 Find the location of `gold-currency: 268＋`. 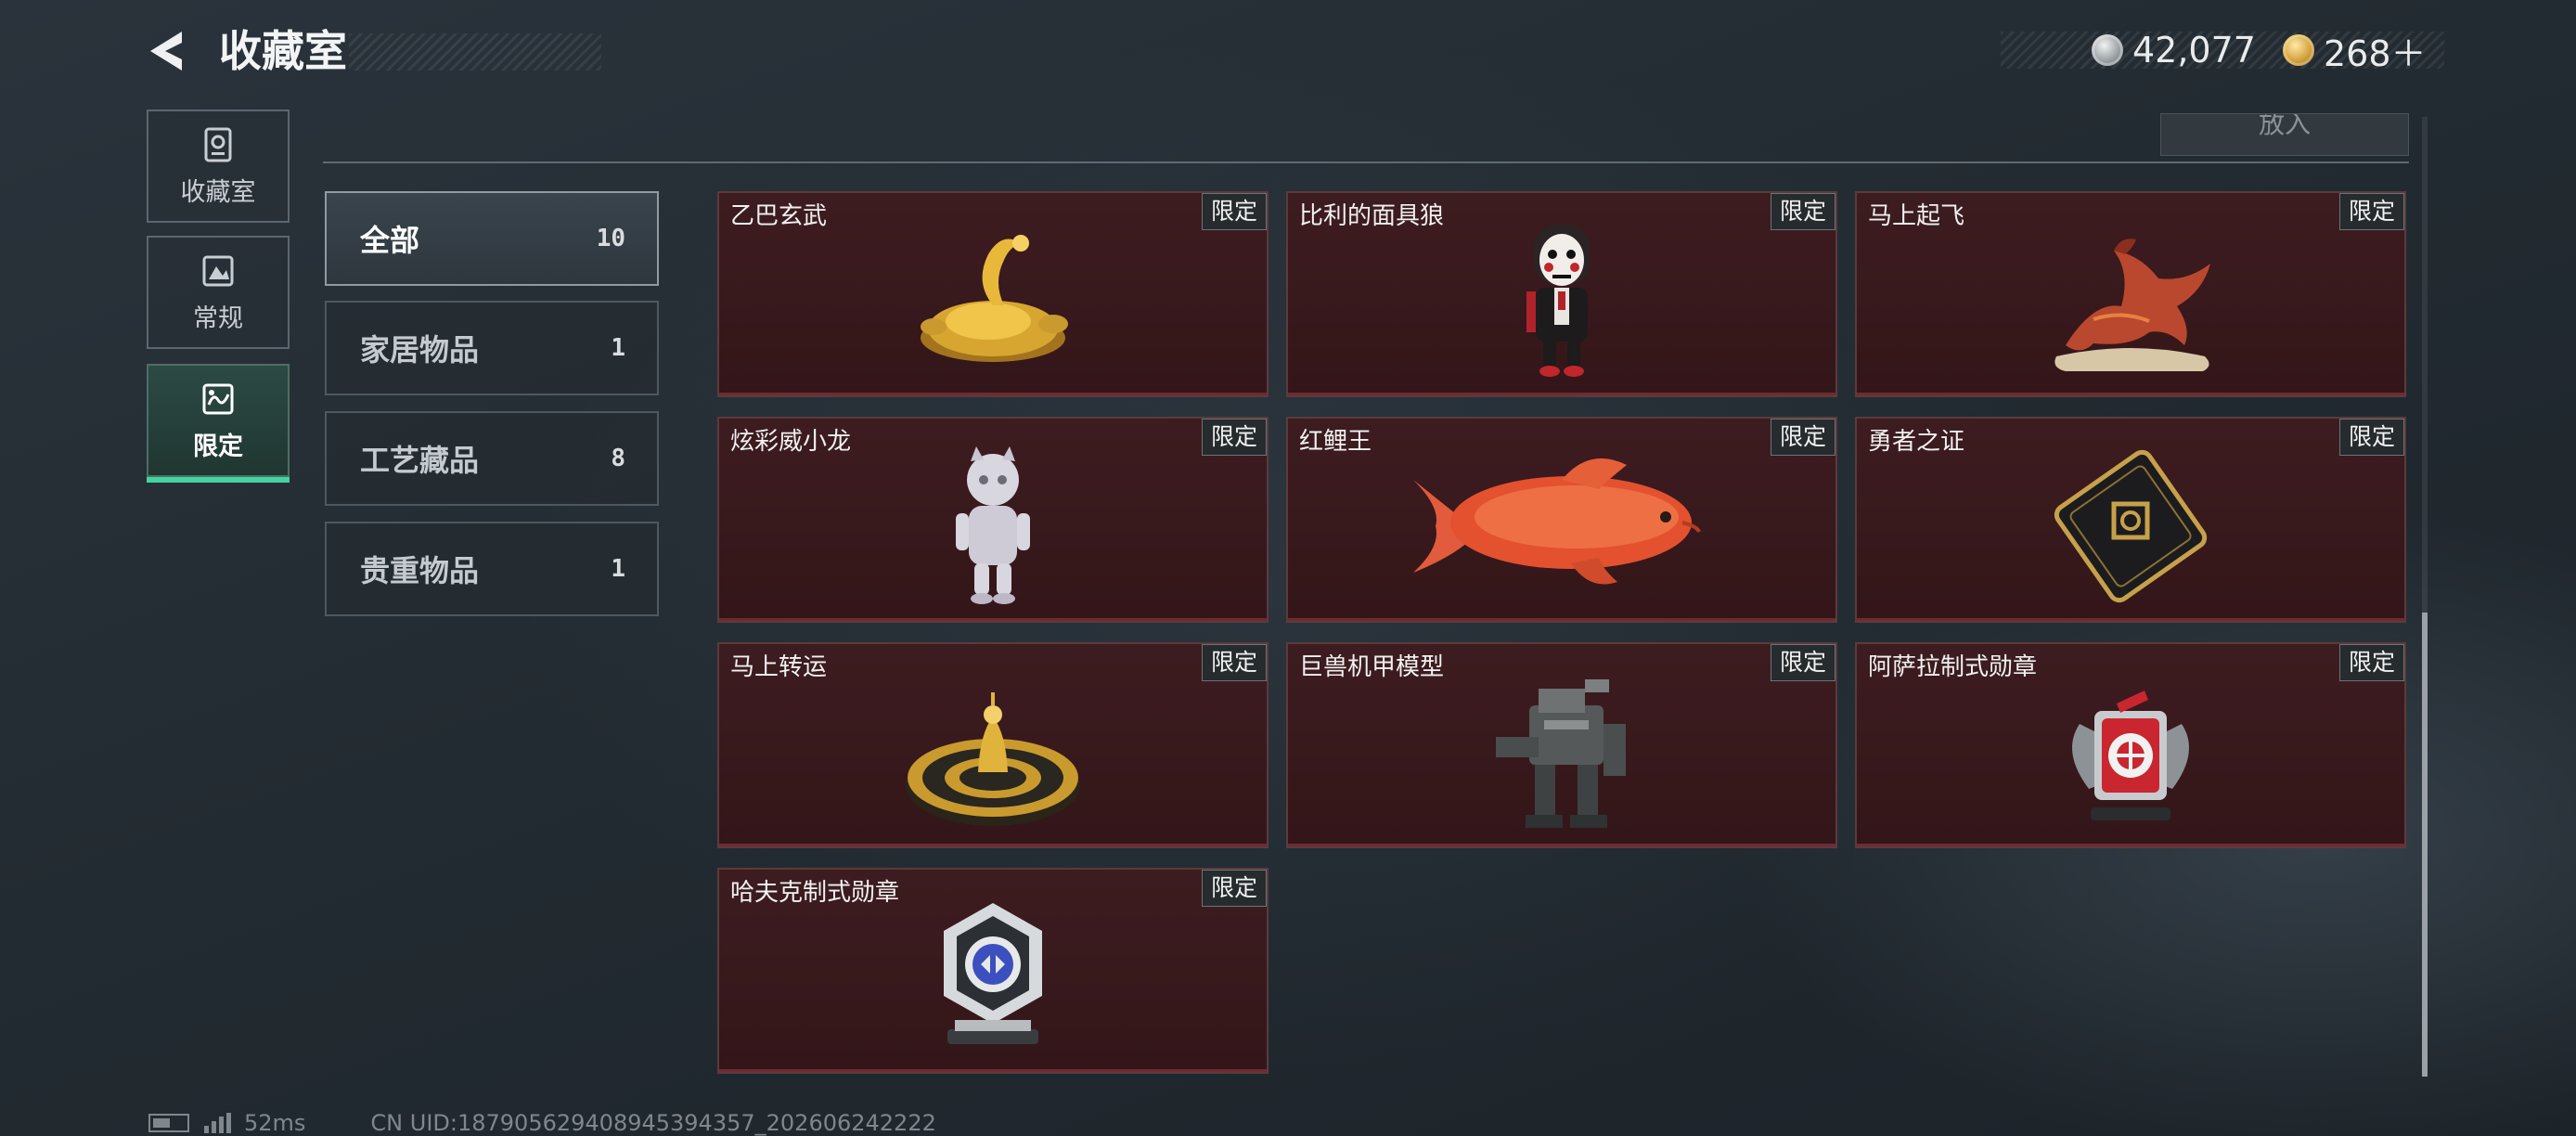

gold-currency: 268＋ is located at coordinates (2355, 50).